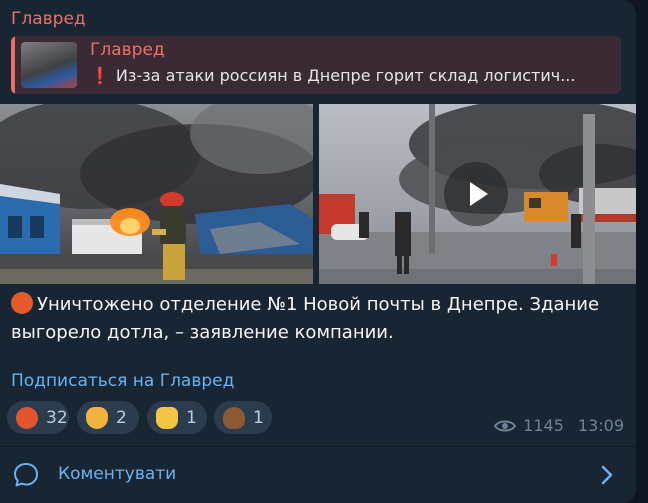  What do you see at coordinates (607, 475) in the screenshot?
I see `chevron-right-icon` at bounding box center [607, 475].